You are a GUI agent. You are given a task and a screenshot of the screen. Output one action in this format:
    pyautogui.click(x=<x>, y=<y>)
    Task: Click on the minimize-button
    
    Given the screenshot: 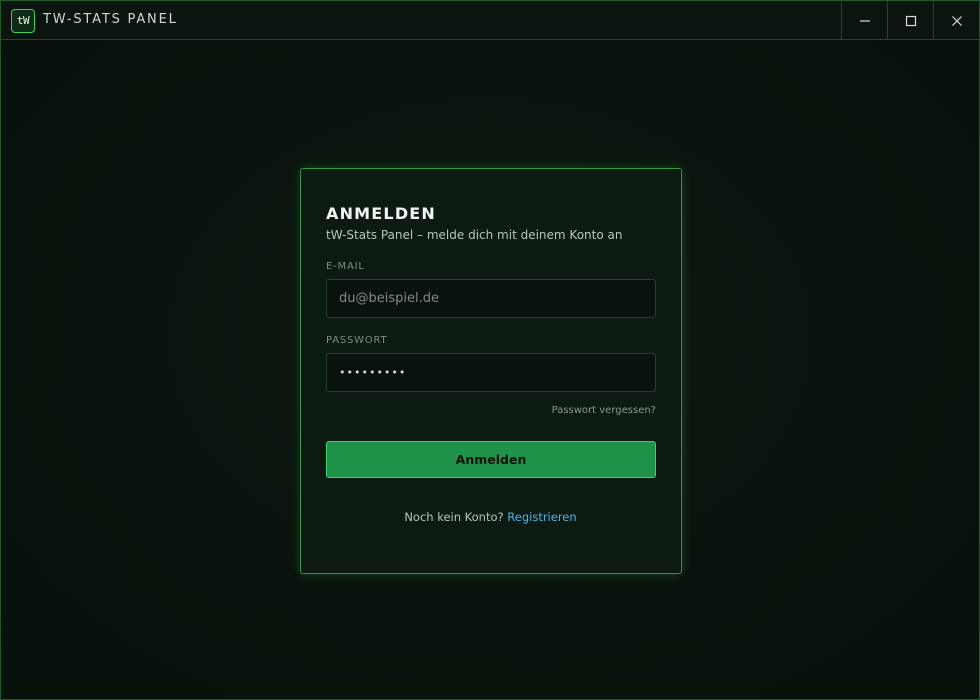 What is the action you would take?
    pyautogui.click(x=864, y=20)
    